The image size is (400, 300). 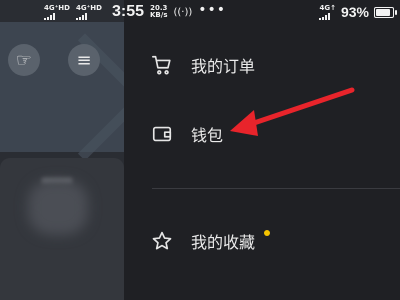 What do you see at coordinates (212, 10) in the screenshot?
I see `more-dots-icon: •••` at bounding box center [212, 10].